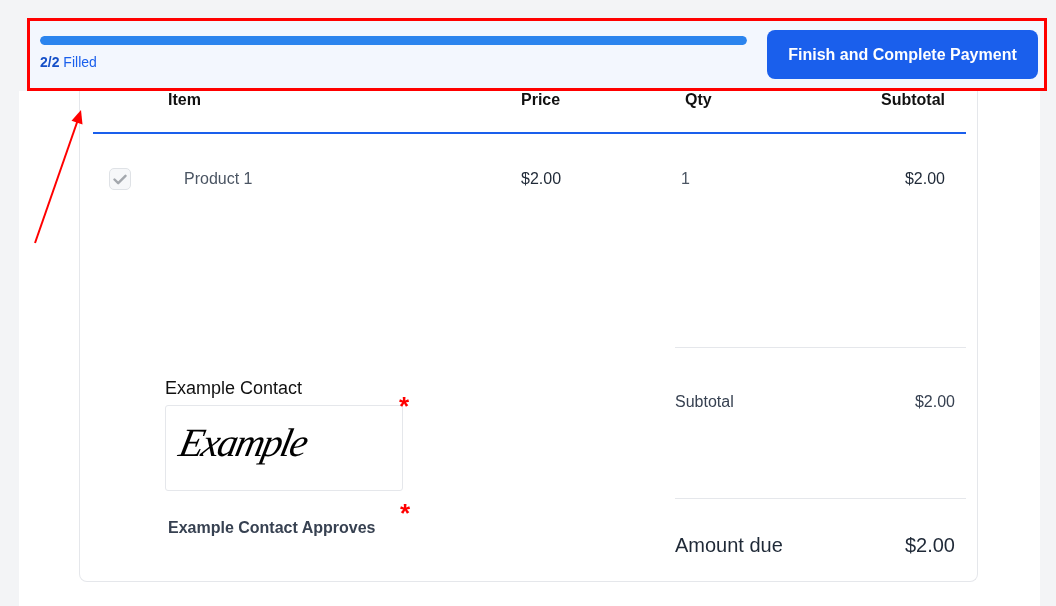 The height and width of the screenshot is (606, 1056). Describe the element at coordinates (902, 54) in the screenshot. I see `finish-payment-button: Finish and Complete Payment` at that location.